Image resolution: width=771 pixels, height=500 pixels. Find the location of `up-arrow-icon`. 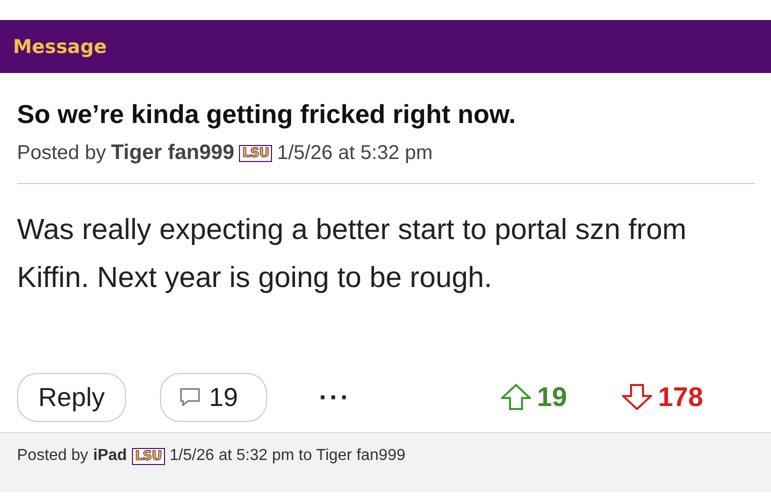

up-arrow-icon is located at coordinates (515, 397).